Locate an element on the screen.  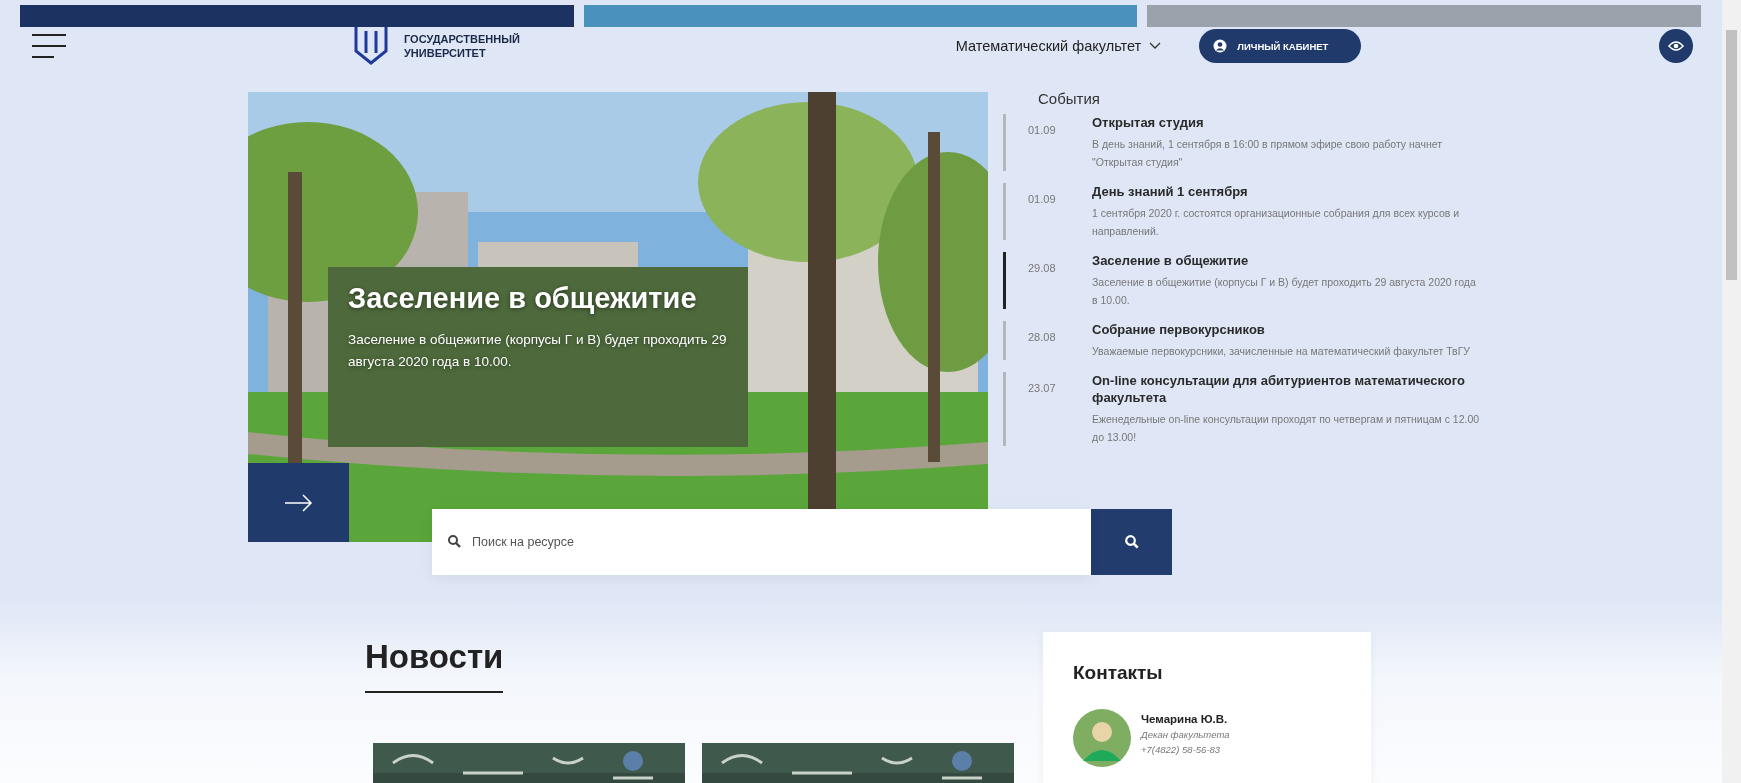
logo-text: ГОСУДАРСТВЕННЫЙ is located at coordinates (462, 39).